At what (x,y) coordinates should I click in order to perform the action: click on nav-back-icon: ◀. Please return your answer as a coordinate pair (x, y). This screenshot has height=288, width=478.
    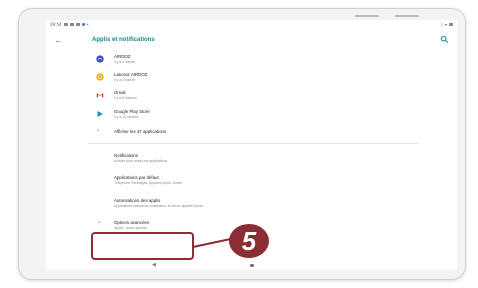
    Looking at the image, I should click on (154, 265).